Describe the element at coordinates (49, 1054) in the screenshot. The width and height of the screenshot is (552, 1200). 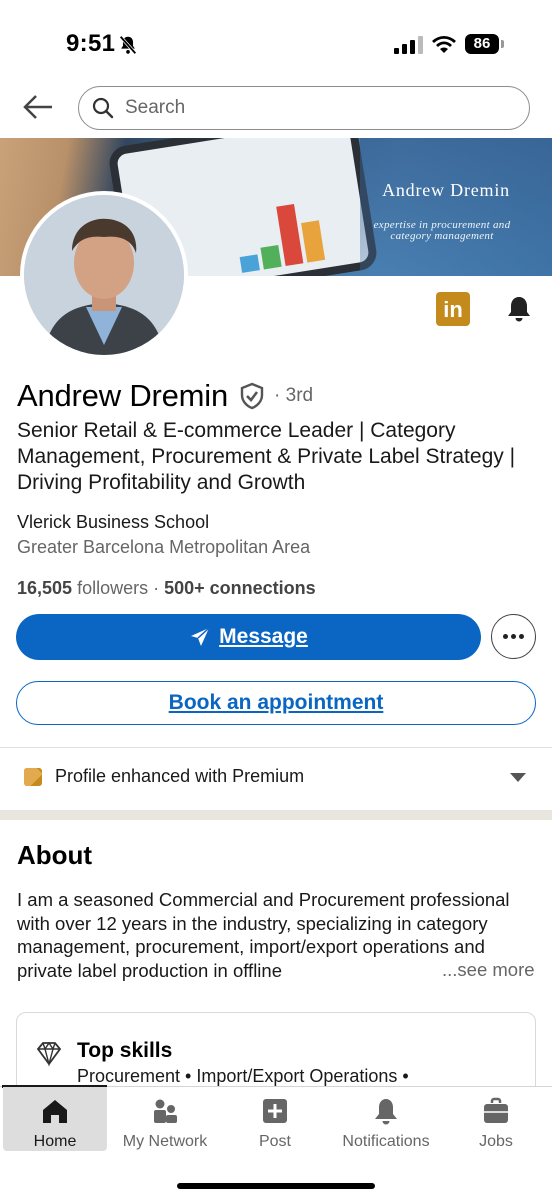
I see `diamond-icon` at that location.